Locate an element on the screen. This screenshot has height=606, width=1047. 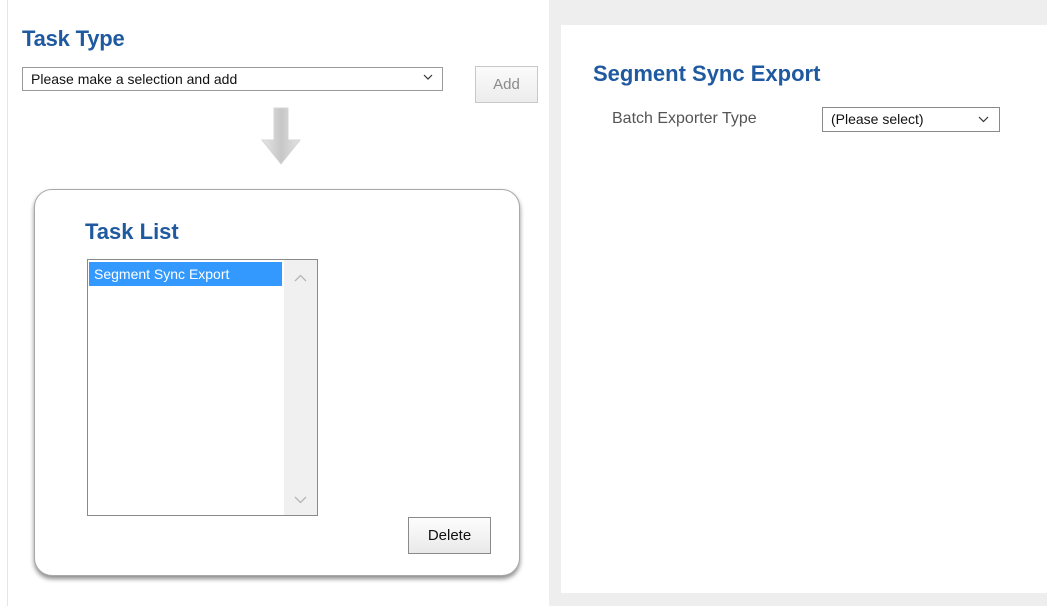
scroll-up-icon is located at coordinates (300, 278).